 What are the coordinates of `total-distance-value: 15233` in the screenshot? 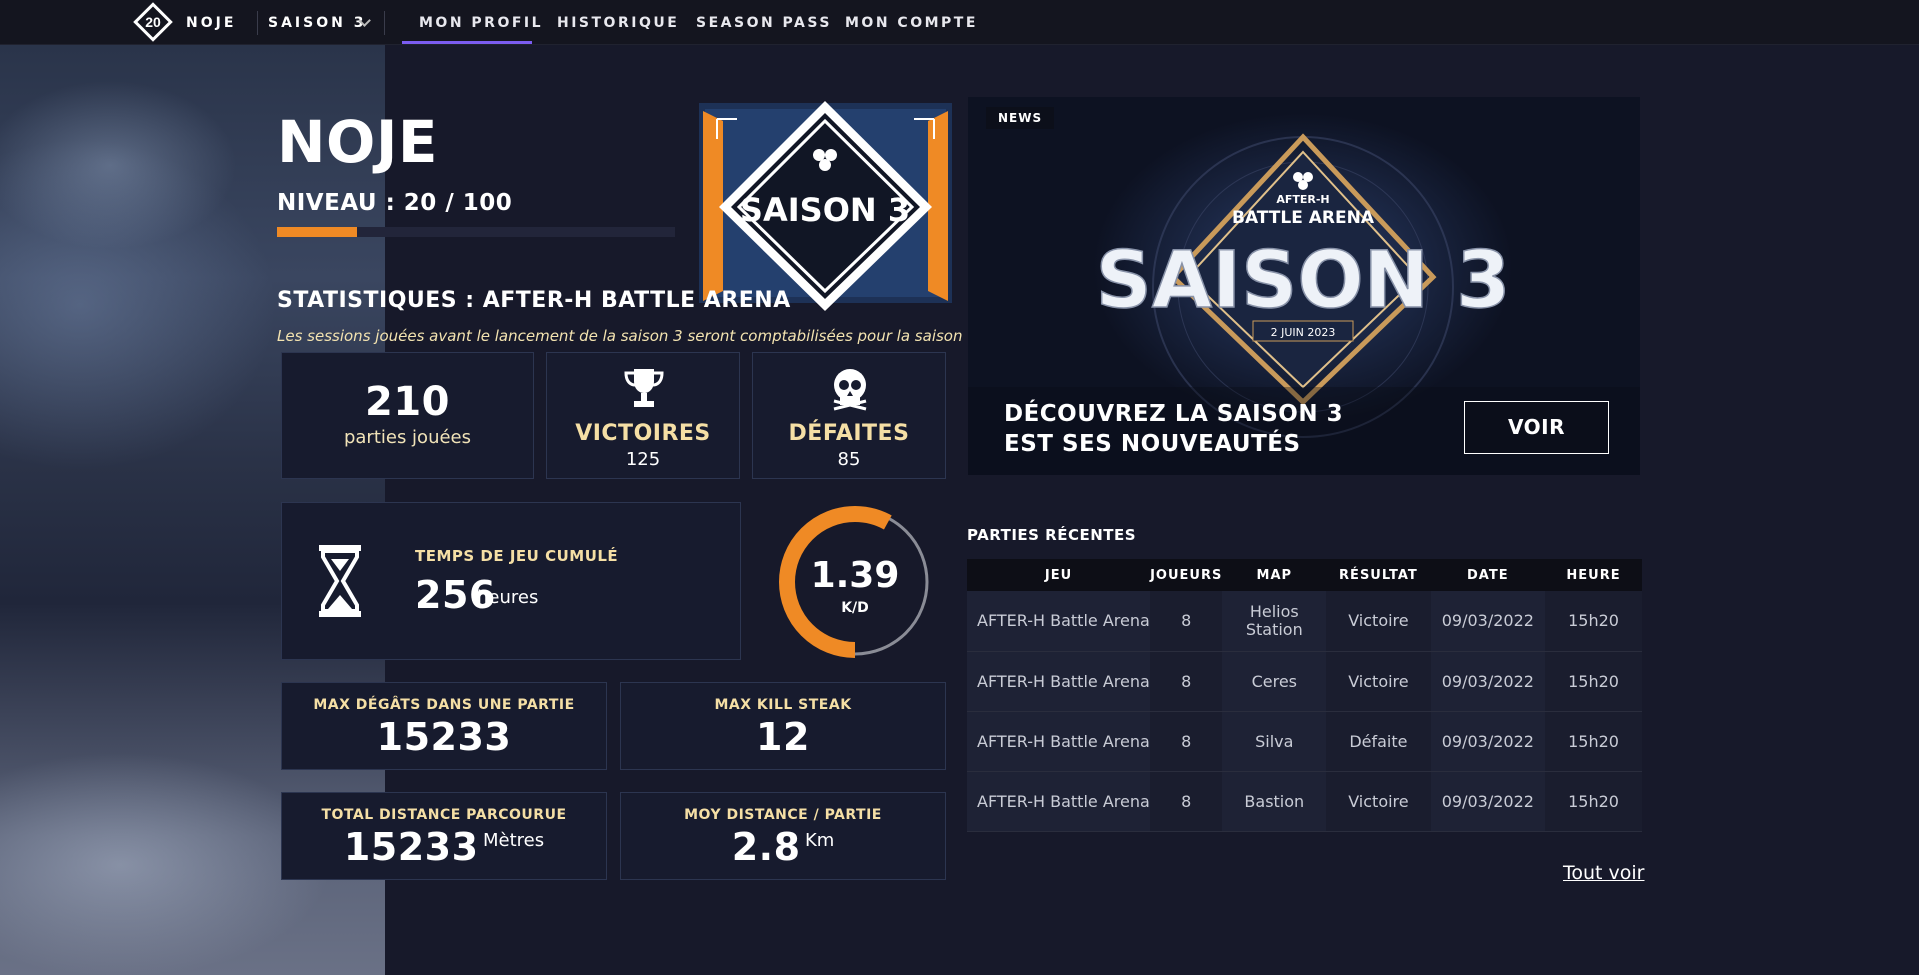 It's located at (411, 847).